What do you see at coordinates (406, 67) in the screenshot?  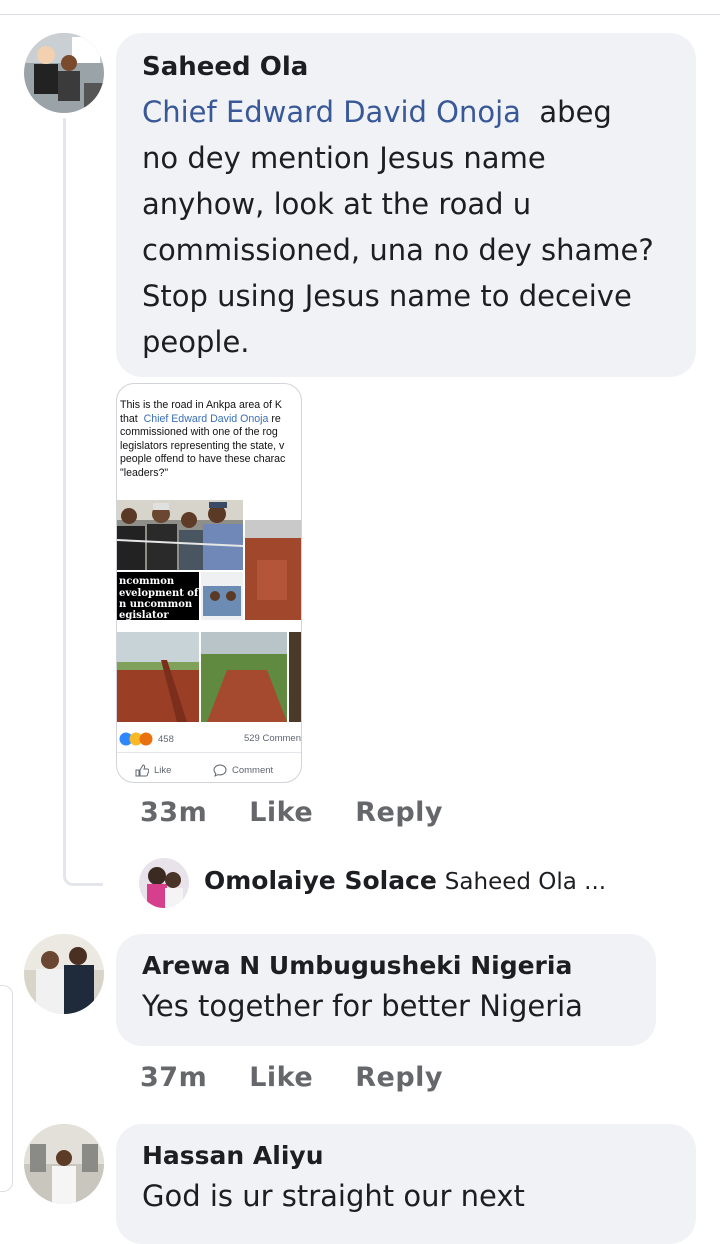 I see `comment-author: Saheed Ola` at bounding box center [406, 67].